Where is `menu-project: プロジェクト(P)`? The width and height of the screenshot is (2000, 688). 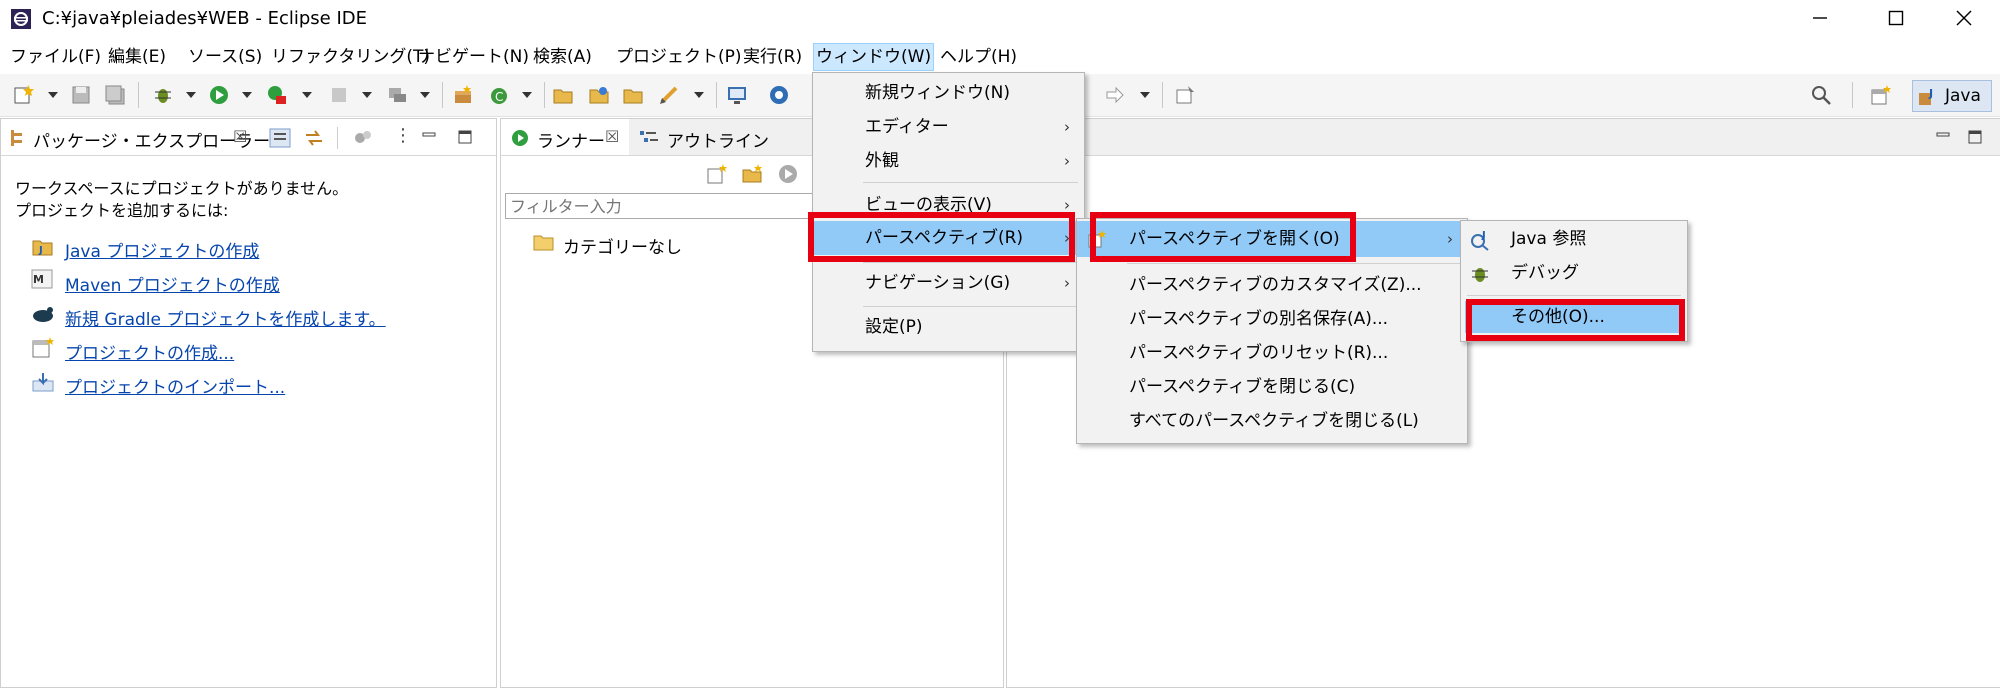 menu-project: プロジェクト(P) is located at coordinates (679, 57).